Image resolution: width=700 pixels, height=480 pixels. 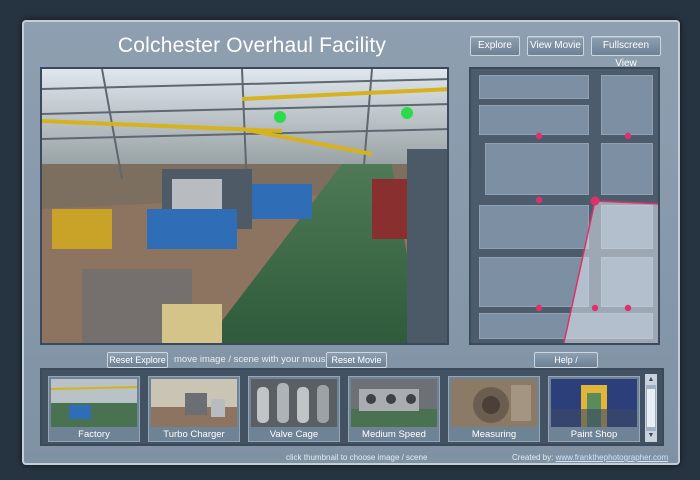 I want to click on thumbnail-scrollbar: ▲ ▼, so click(x=651, y=408).